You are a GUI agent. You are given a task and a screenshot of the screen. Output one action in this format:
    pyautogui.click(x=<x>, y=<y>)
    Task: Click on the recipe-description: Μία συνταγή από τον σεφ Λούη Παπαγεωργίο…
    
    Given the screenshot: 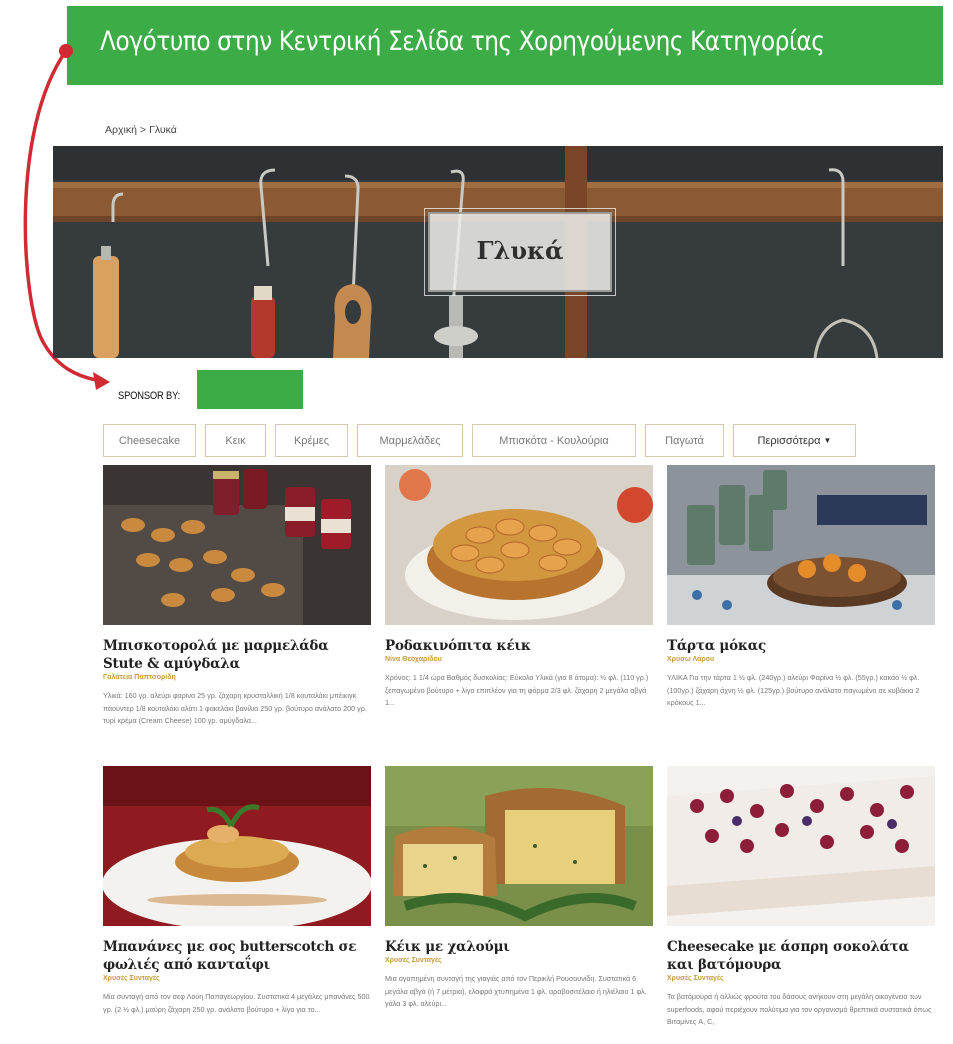 What is the action you would take?
    pyautogui.click(x=236, y=1003)
    